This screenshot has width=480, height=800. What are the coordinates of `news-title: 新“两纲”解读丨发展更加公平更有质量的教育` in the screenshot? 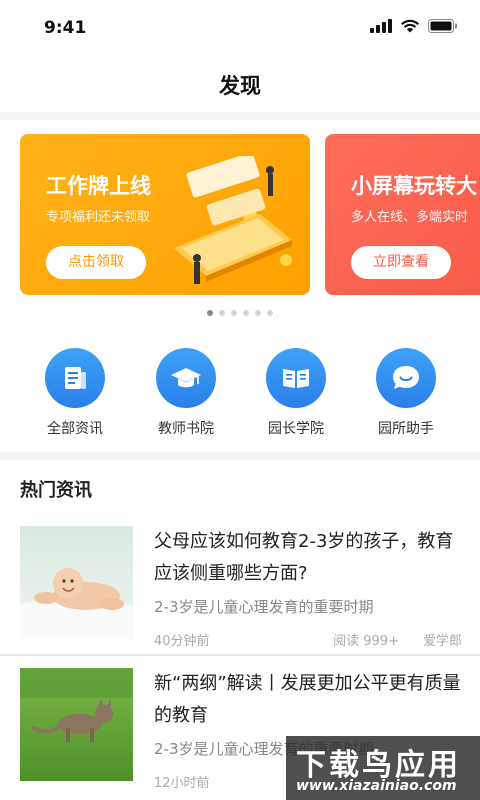 It's located at (307, 699).